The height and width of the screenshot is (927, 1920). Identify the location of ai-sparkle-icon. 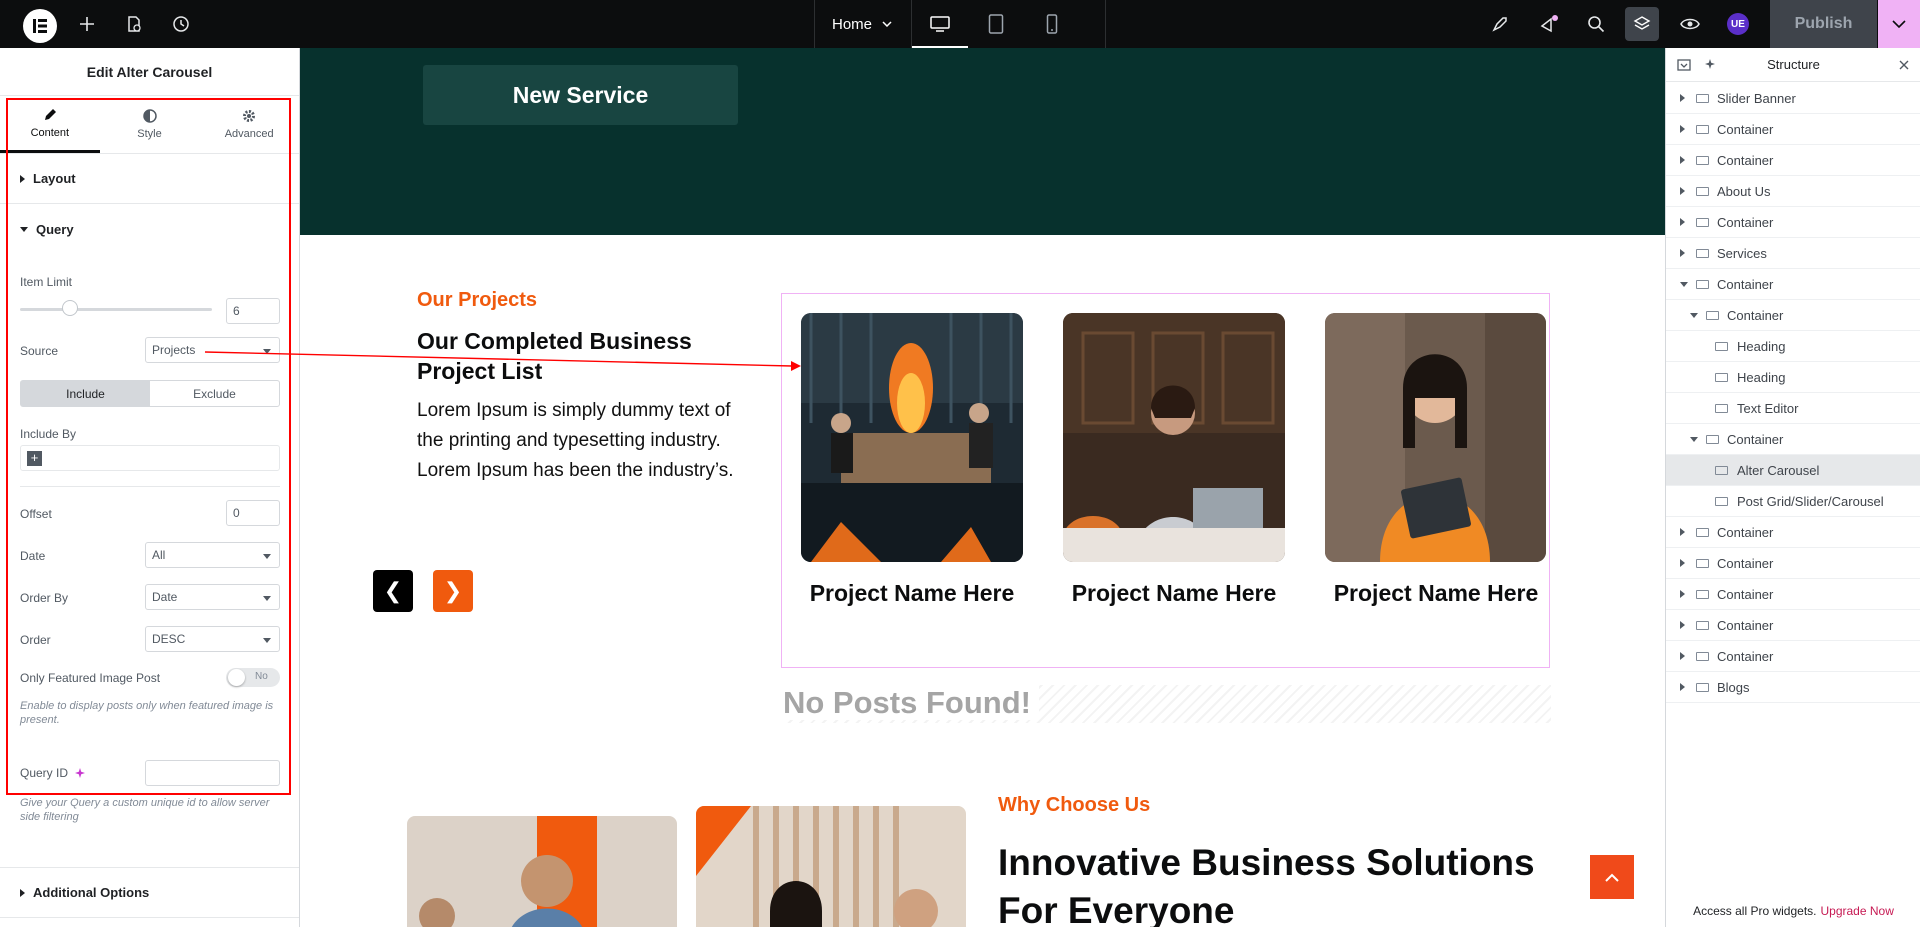
(80, 773).